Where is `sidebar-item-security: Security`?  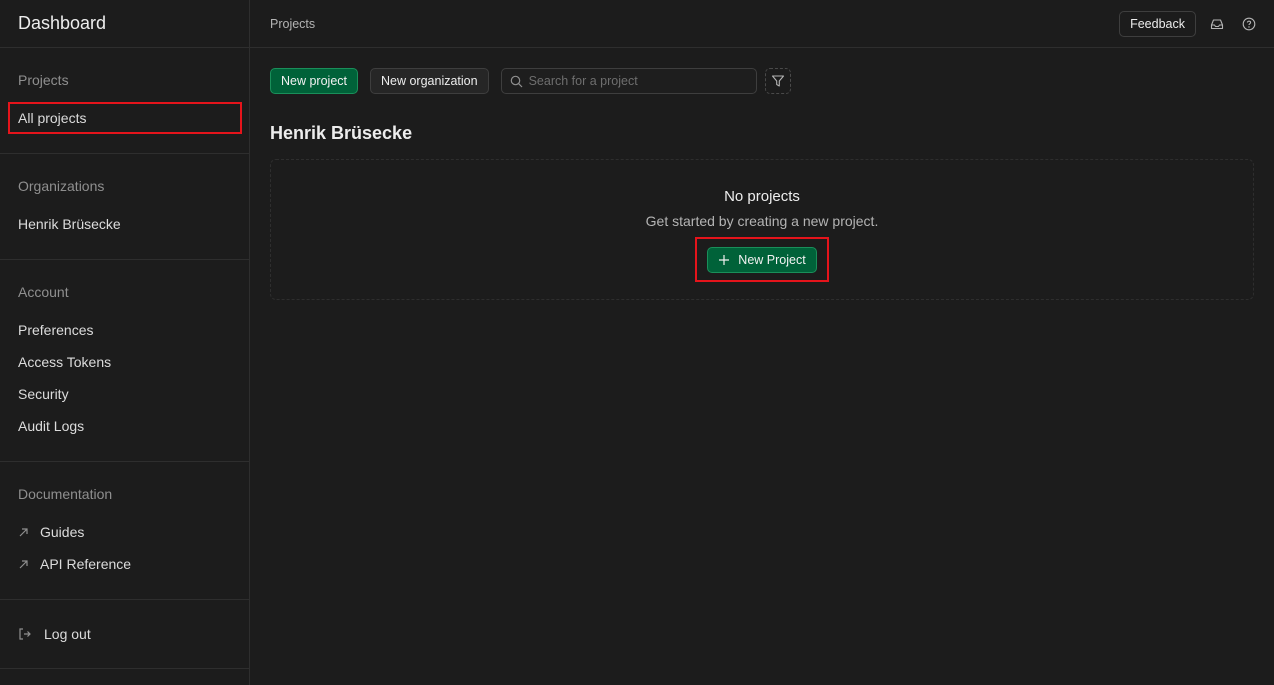
sidebar-item-security: Security is located at coordinates (124, 394).